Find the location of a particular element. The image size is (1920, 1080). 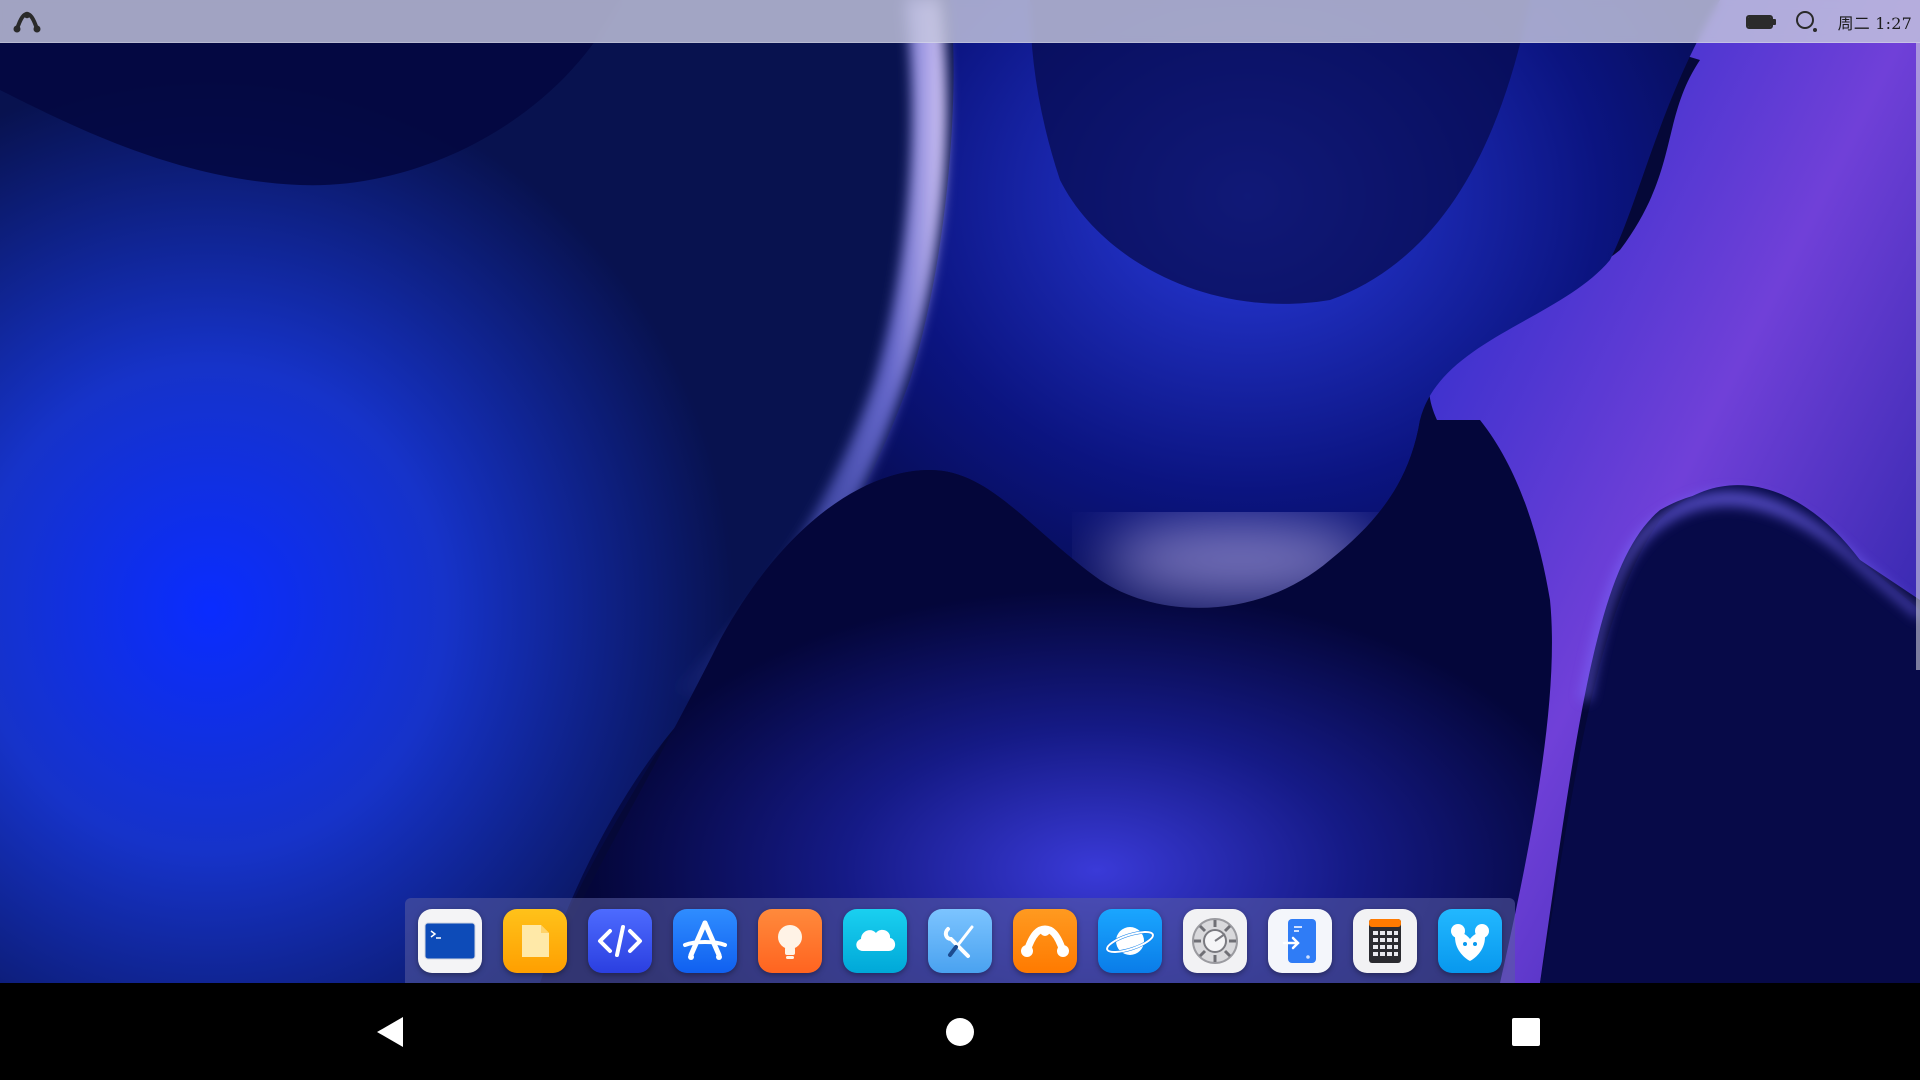

phone-transfer-icon is located at coordinates (1300, 940).